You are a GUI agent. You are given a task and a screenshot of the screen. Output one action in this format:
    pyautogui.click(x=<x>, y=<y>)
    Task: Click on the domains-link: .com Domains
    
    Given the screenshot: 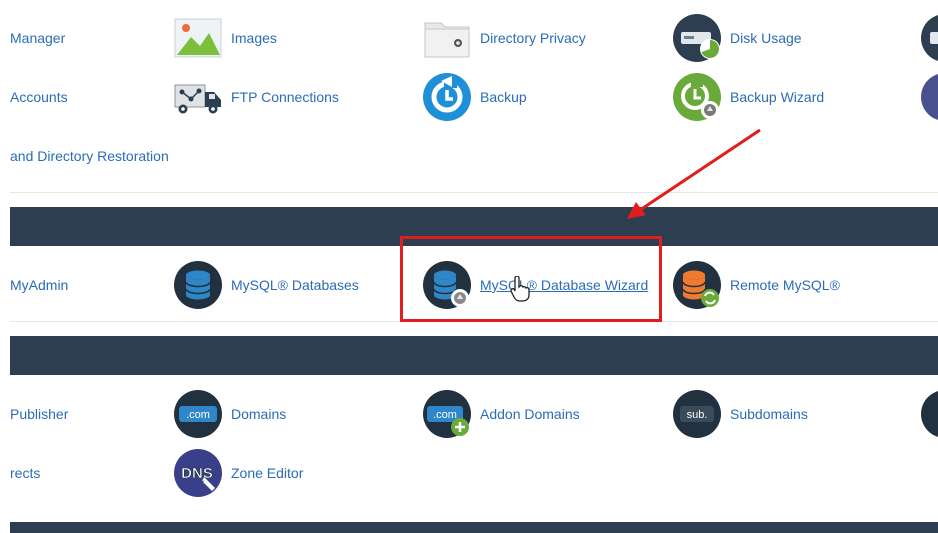 What is the action you would take?
    pyautogui.click(x=229, y=414)
    